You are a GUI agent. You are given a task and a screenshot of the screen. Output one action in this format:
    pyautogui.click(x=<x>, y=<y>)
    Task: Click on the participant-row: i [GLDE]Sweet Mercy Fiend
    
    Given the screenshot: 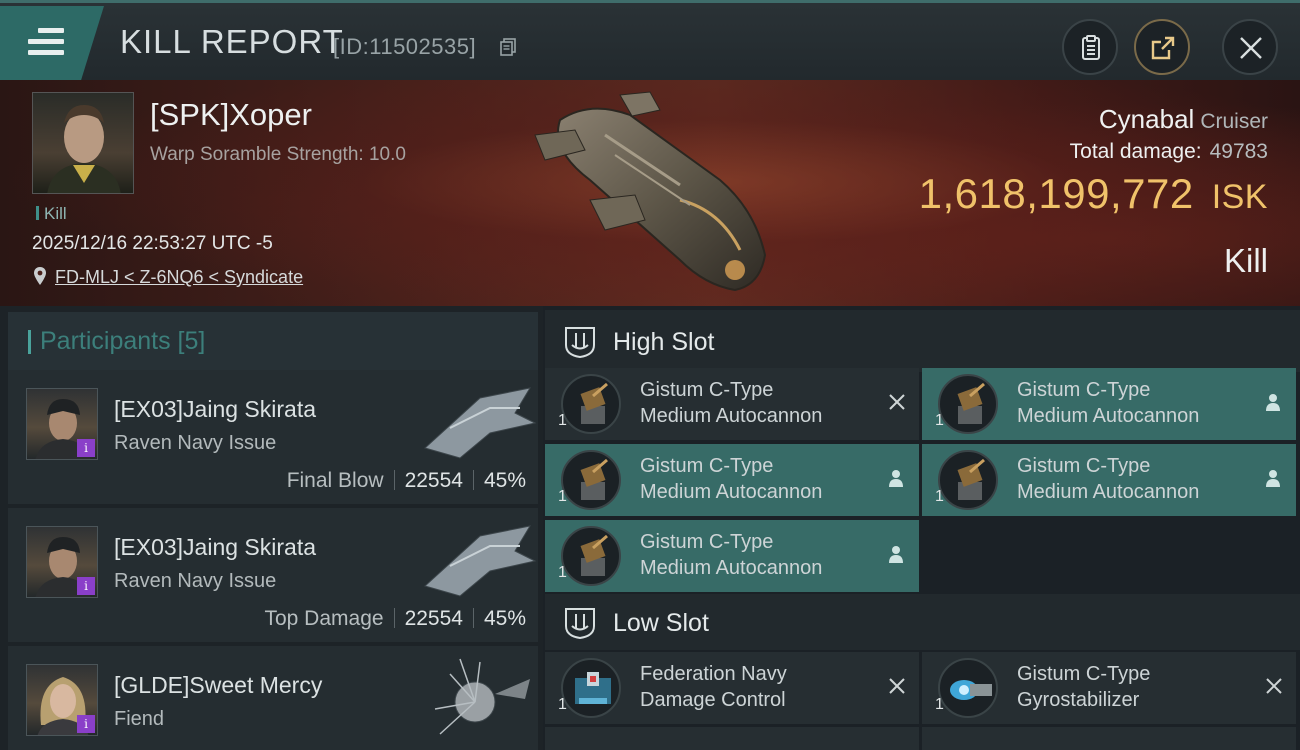 What is the action you would take?
    pyautogui.click(x=273, y=698)
    